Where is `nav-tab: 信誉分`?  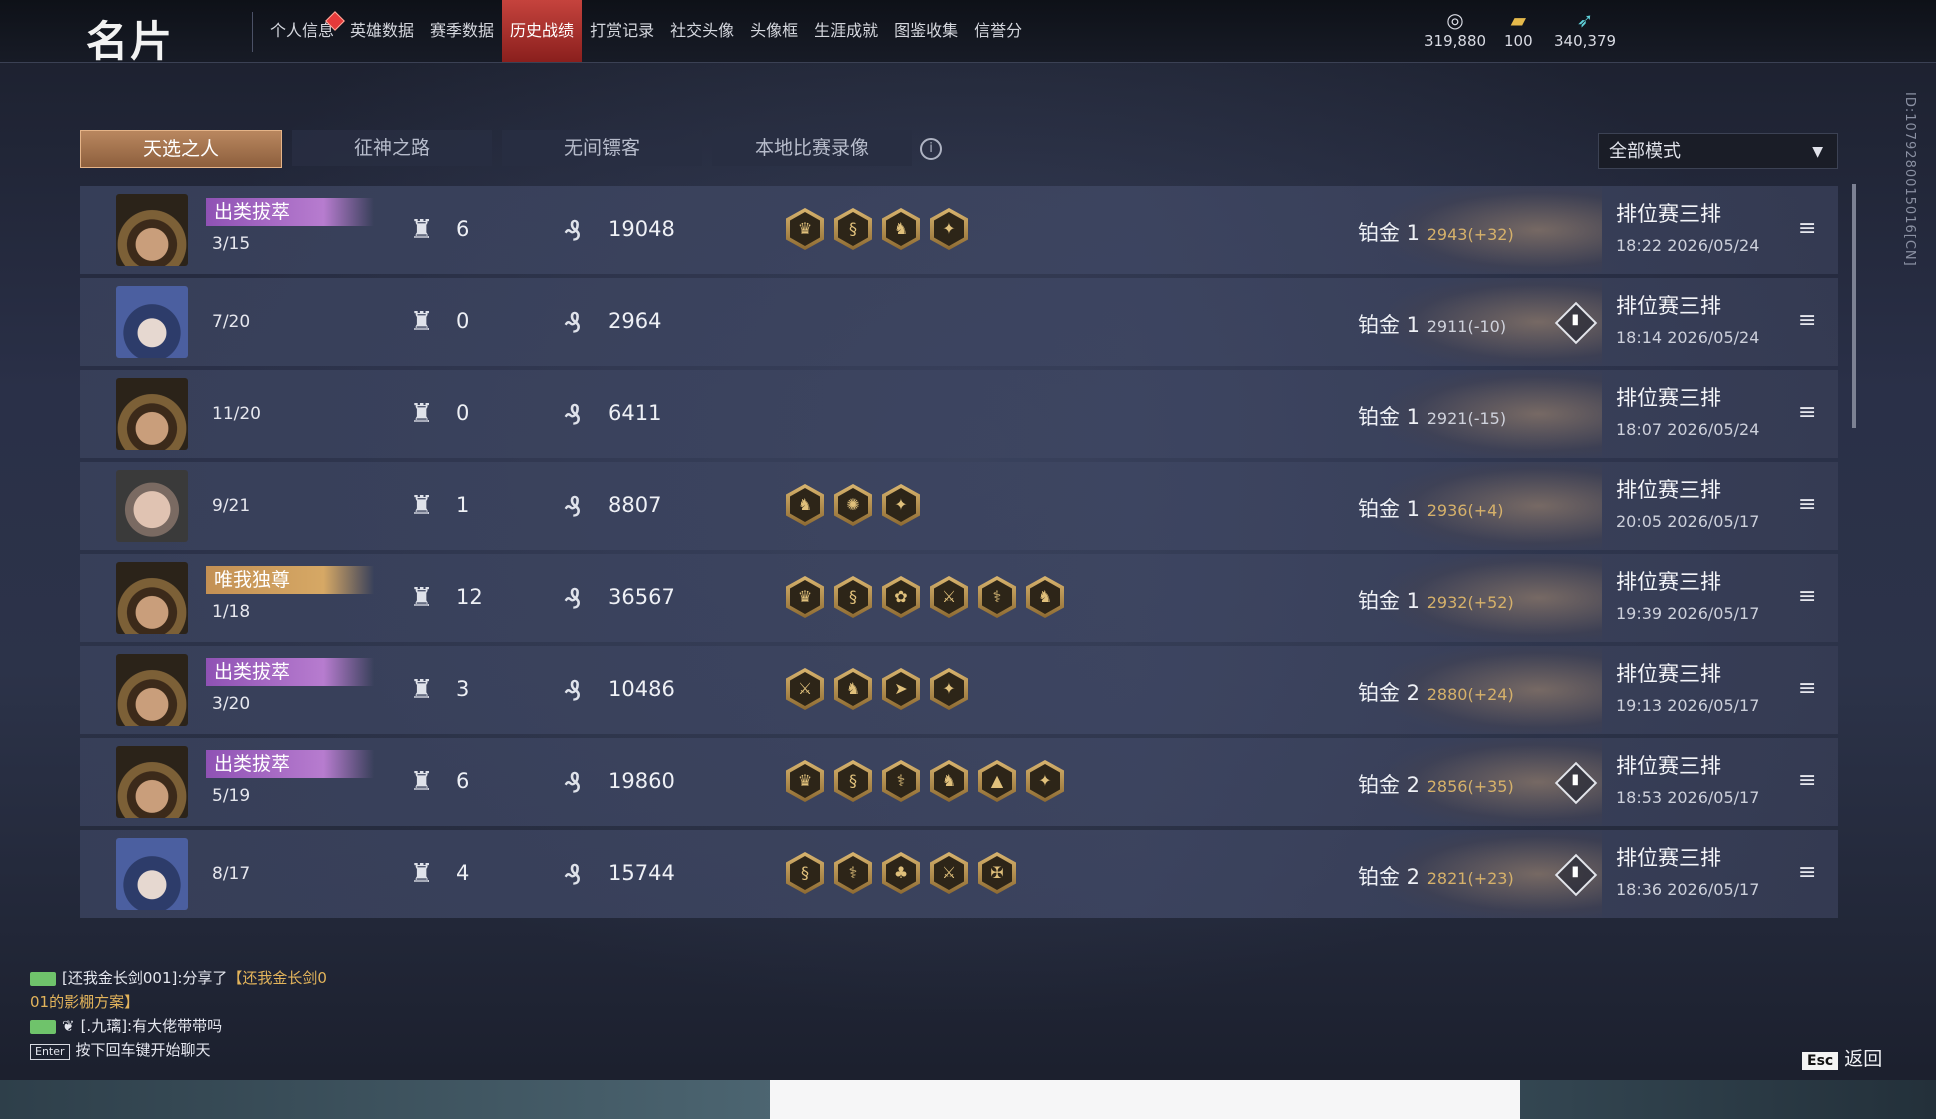 nav-tab: 信誉分 is located at coordinates (998, 31).